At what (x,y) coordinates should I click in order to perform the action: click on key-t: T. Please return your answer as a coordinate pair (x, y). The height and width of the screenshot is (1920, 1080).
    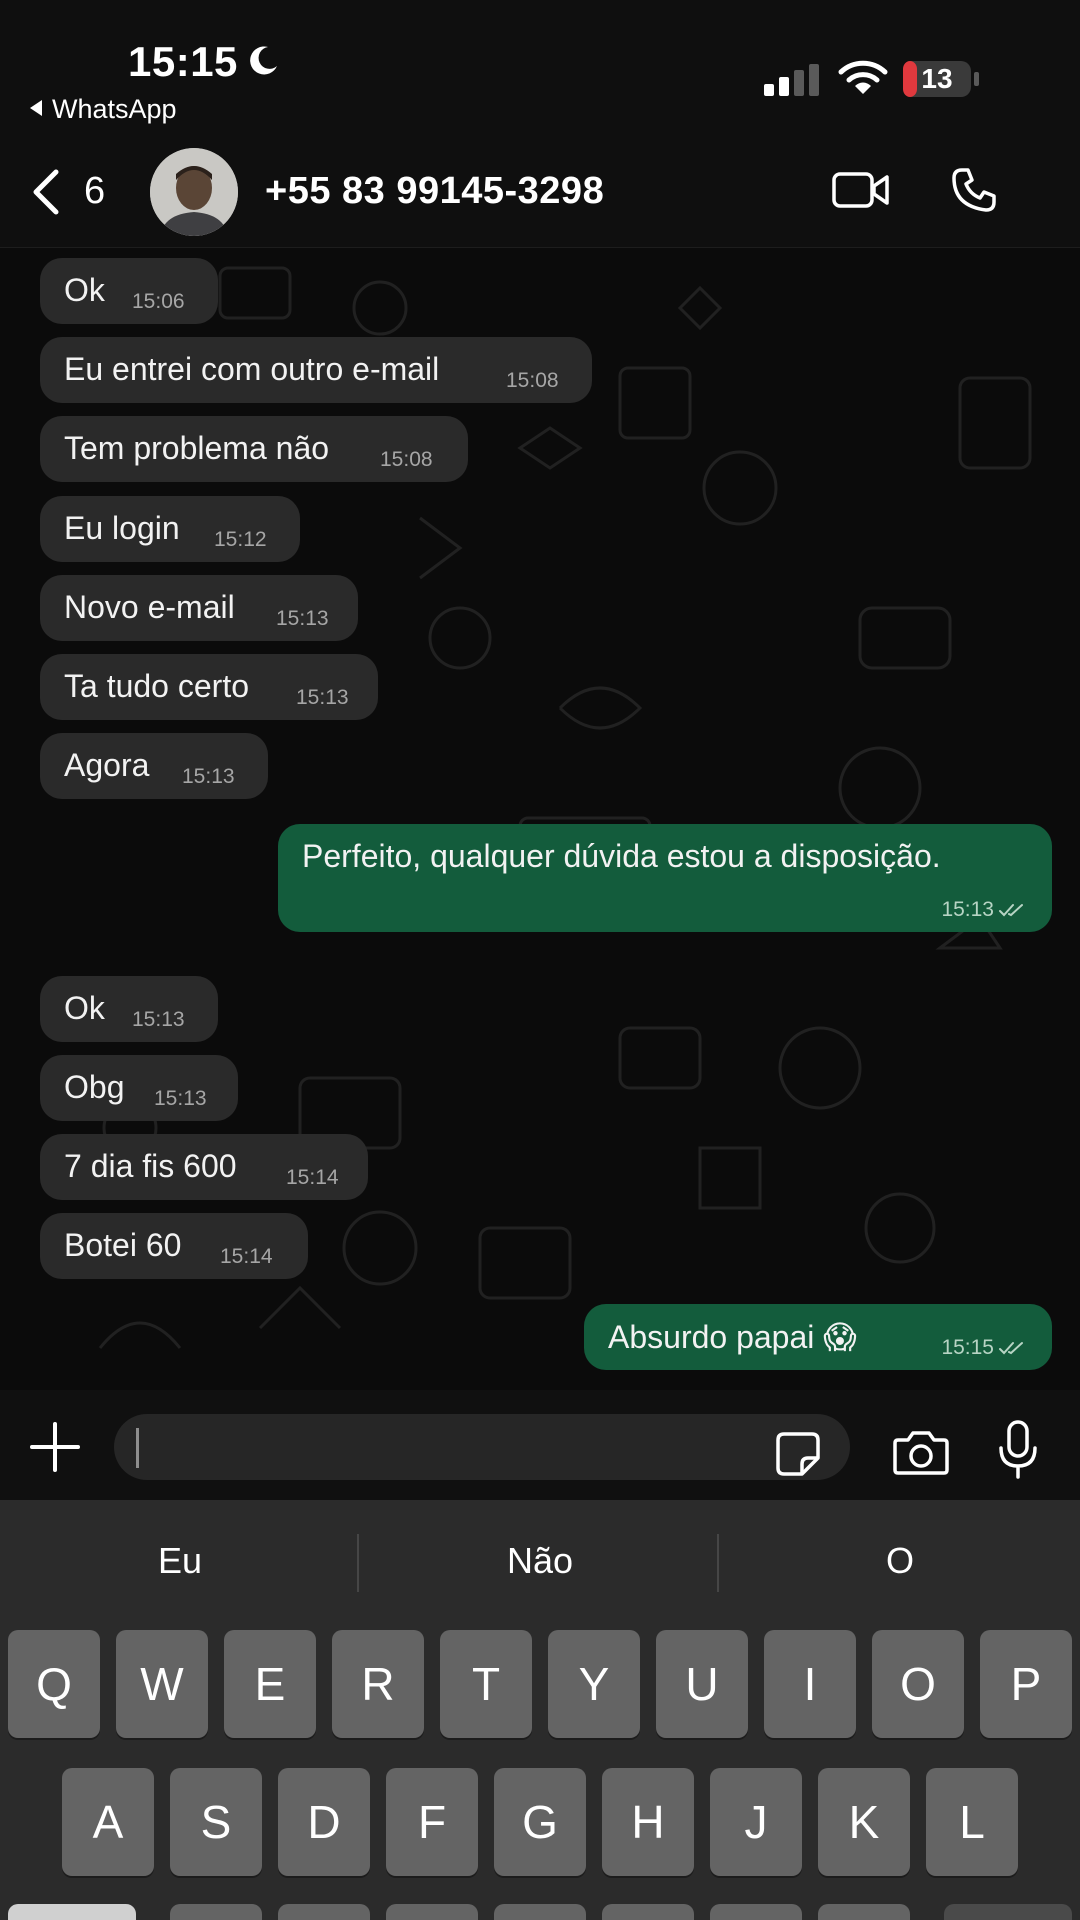
    Looking at the image, I should click on (486, 1684).